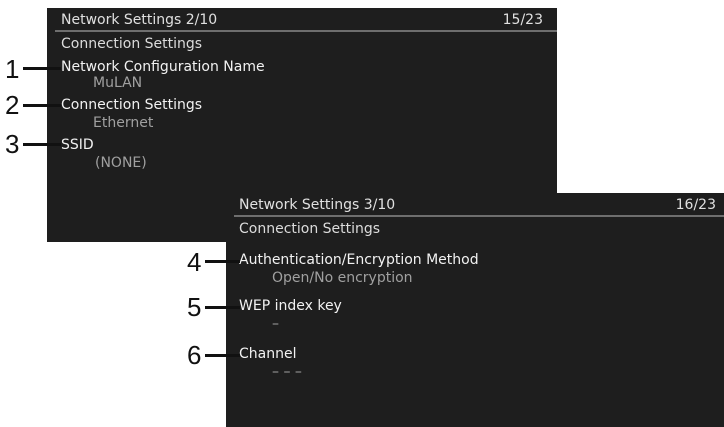 The width and height of the screenshot is (724, 427). Describe the element at coordinates (317, 205) in the screenshot. I see `page-title: Network Settings 3/10` at that location.